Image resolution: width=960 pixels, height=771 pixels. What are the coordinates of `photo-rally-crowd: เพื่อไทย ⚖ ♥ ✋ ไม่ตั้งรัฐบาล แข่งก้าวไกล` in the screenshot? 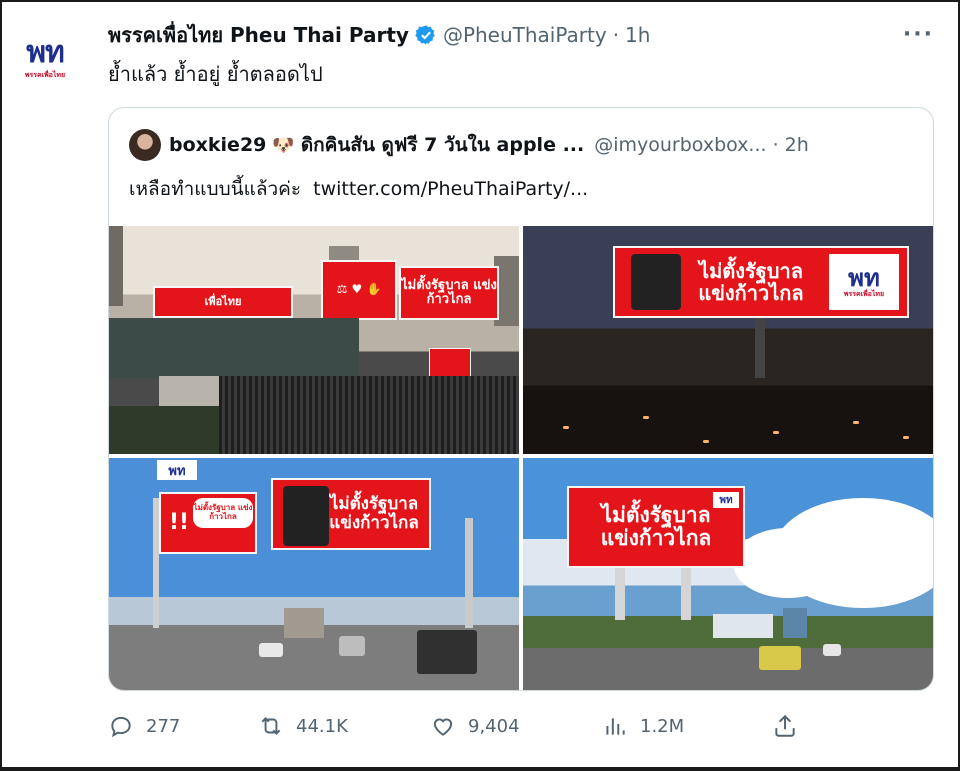 It's located at (314, 340).